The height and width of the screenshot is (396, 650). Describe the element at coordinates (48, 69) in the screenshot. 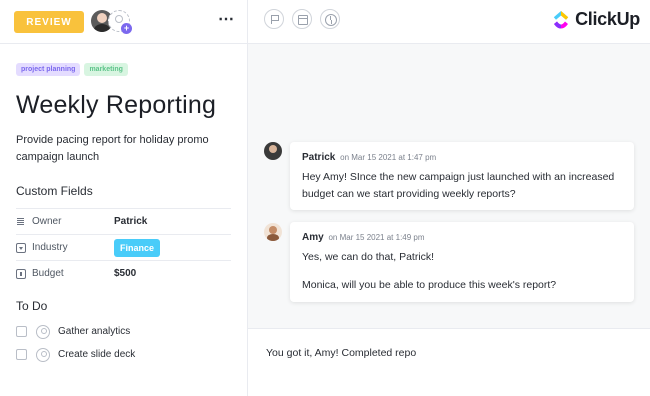

I see `tag-project-planning: project planning` at that location.